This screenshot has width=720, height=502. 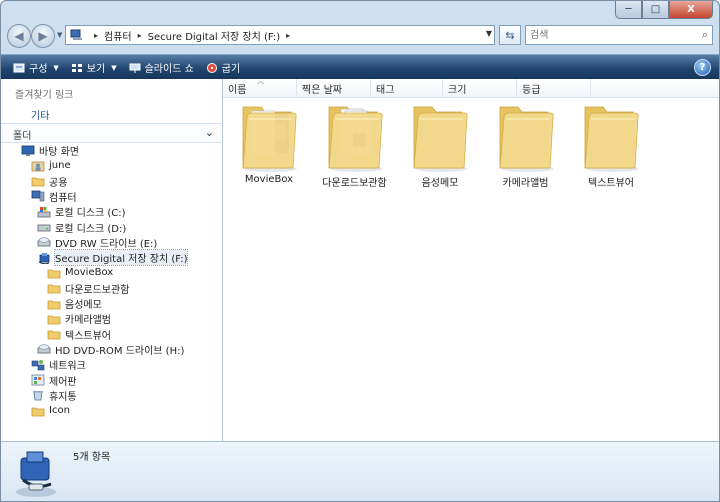 I want to click on tree-item: 제어판, so click(x=54, y=380).